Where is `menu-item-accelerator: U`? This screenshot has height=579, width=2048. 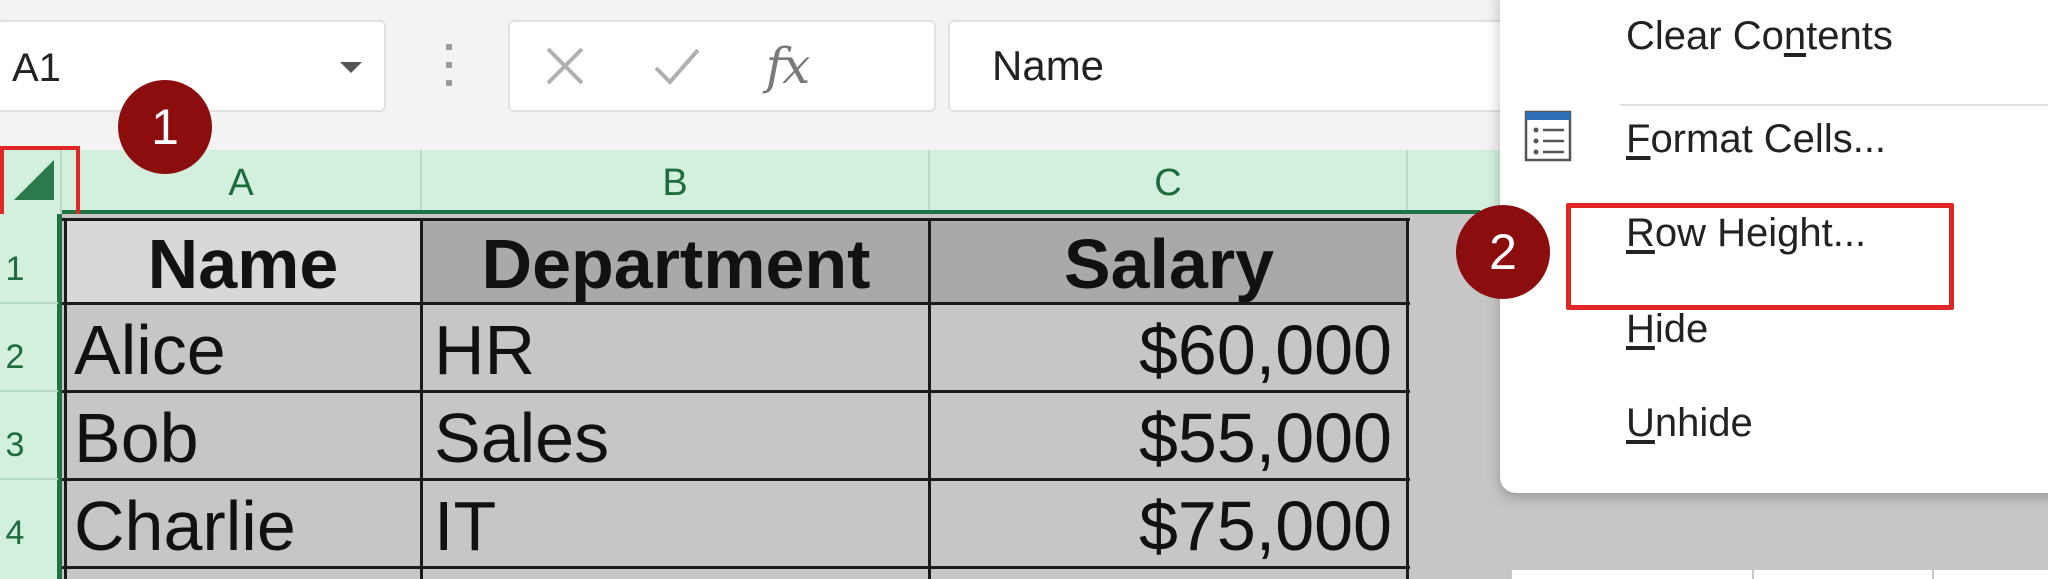
menu-item-accelerator: U is located at coordinates (1640, 423).